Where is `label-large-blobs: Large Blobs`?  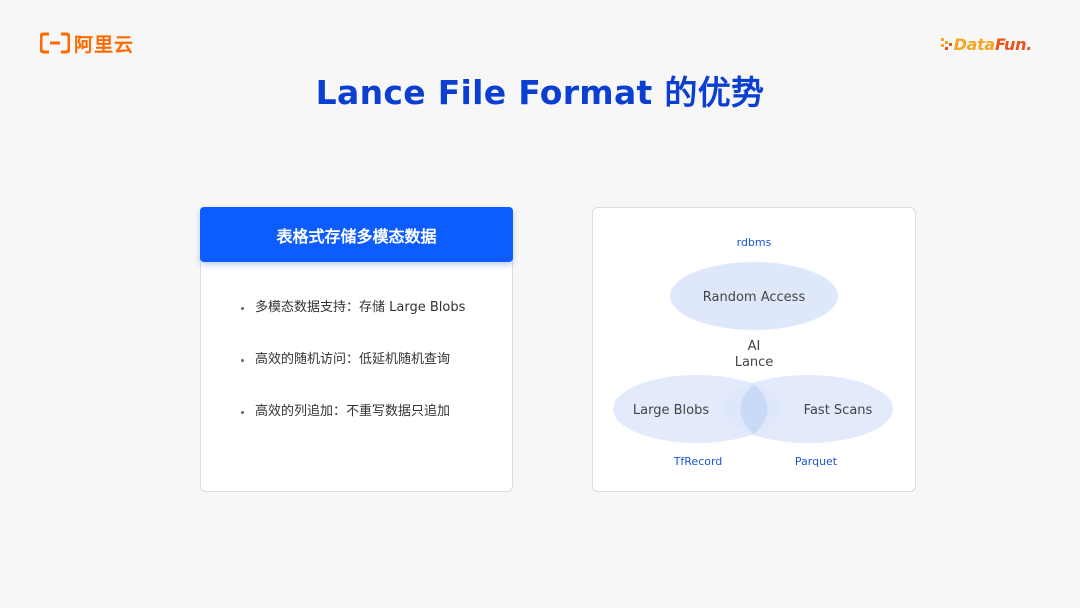
label-large-blobs: Large Blobs is located at coordinates (671, 410).